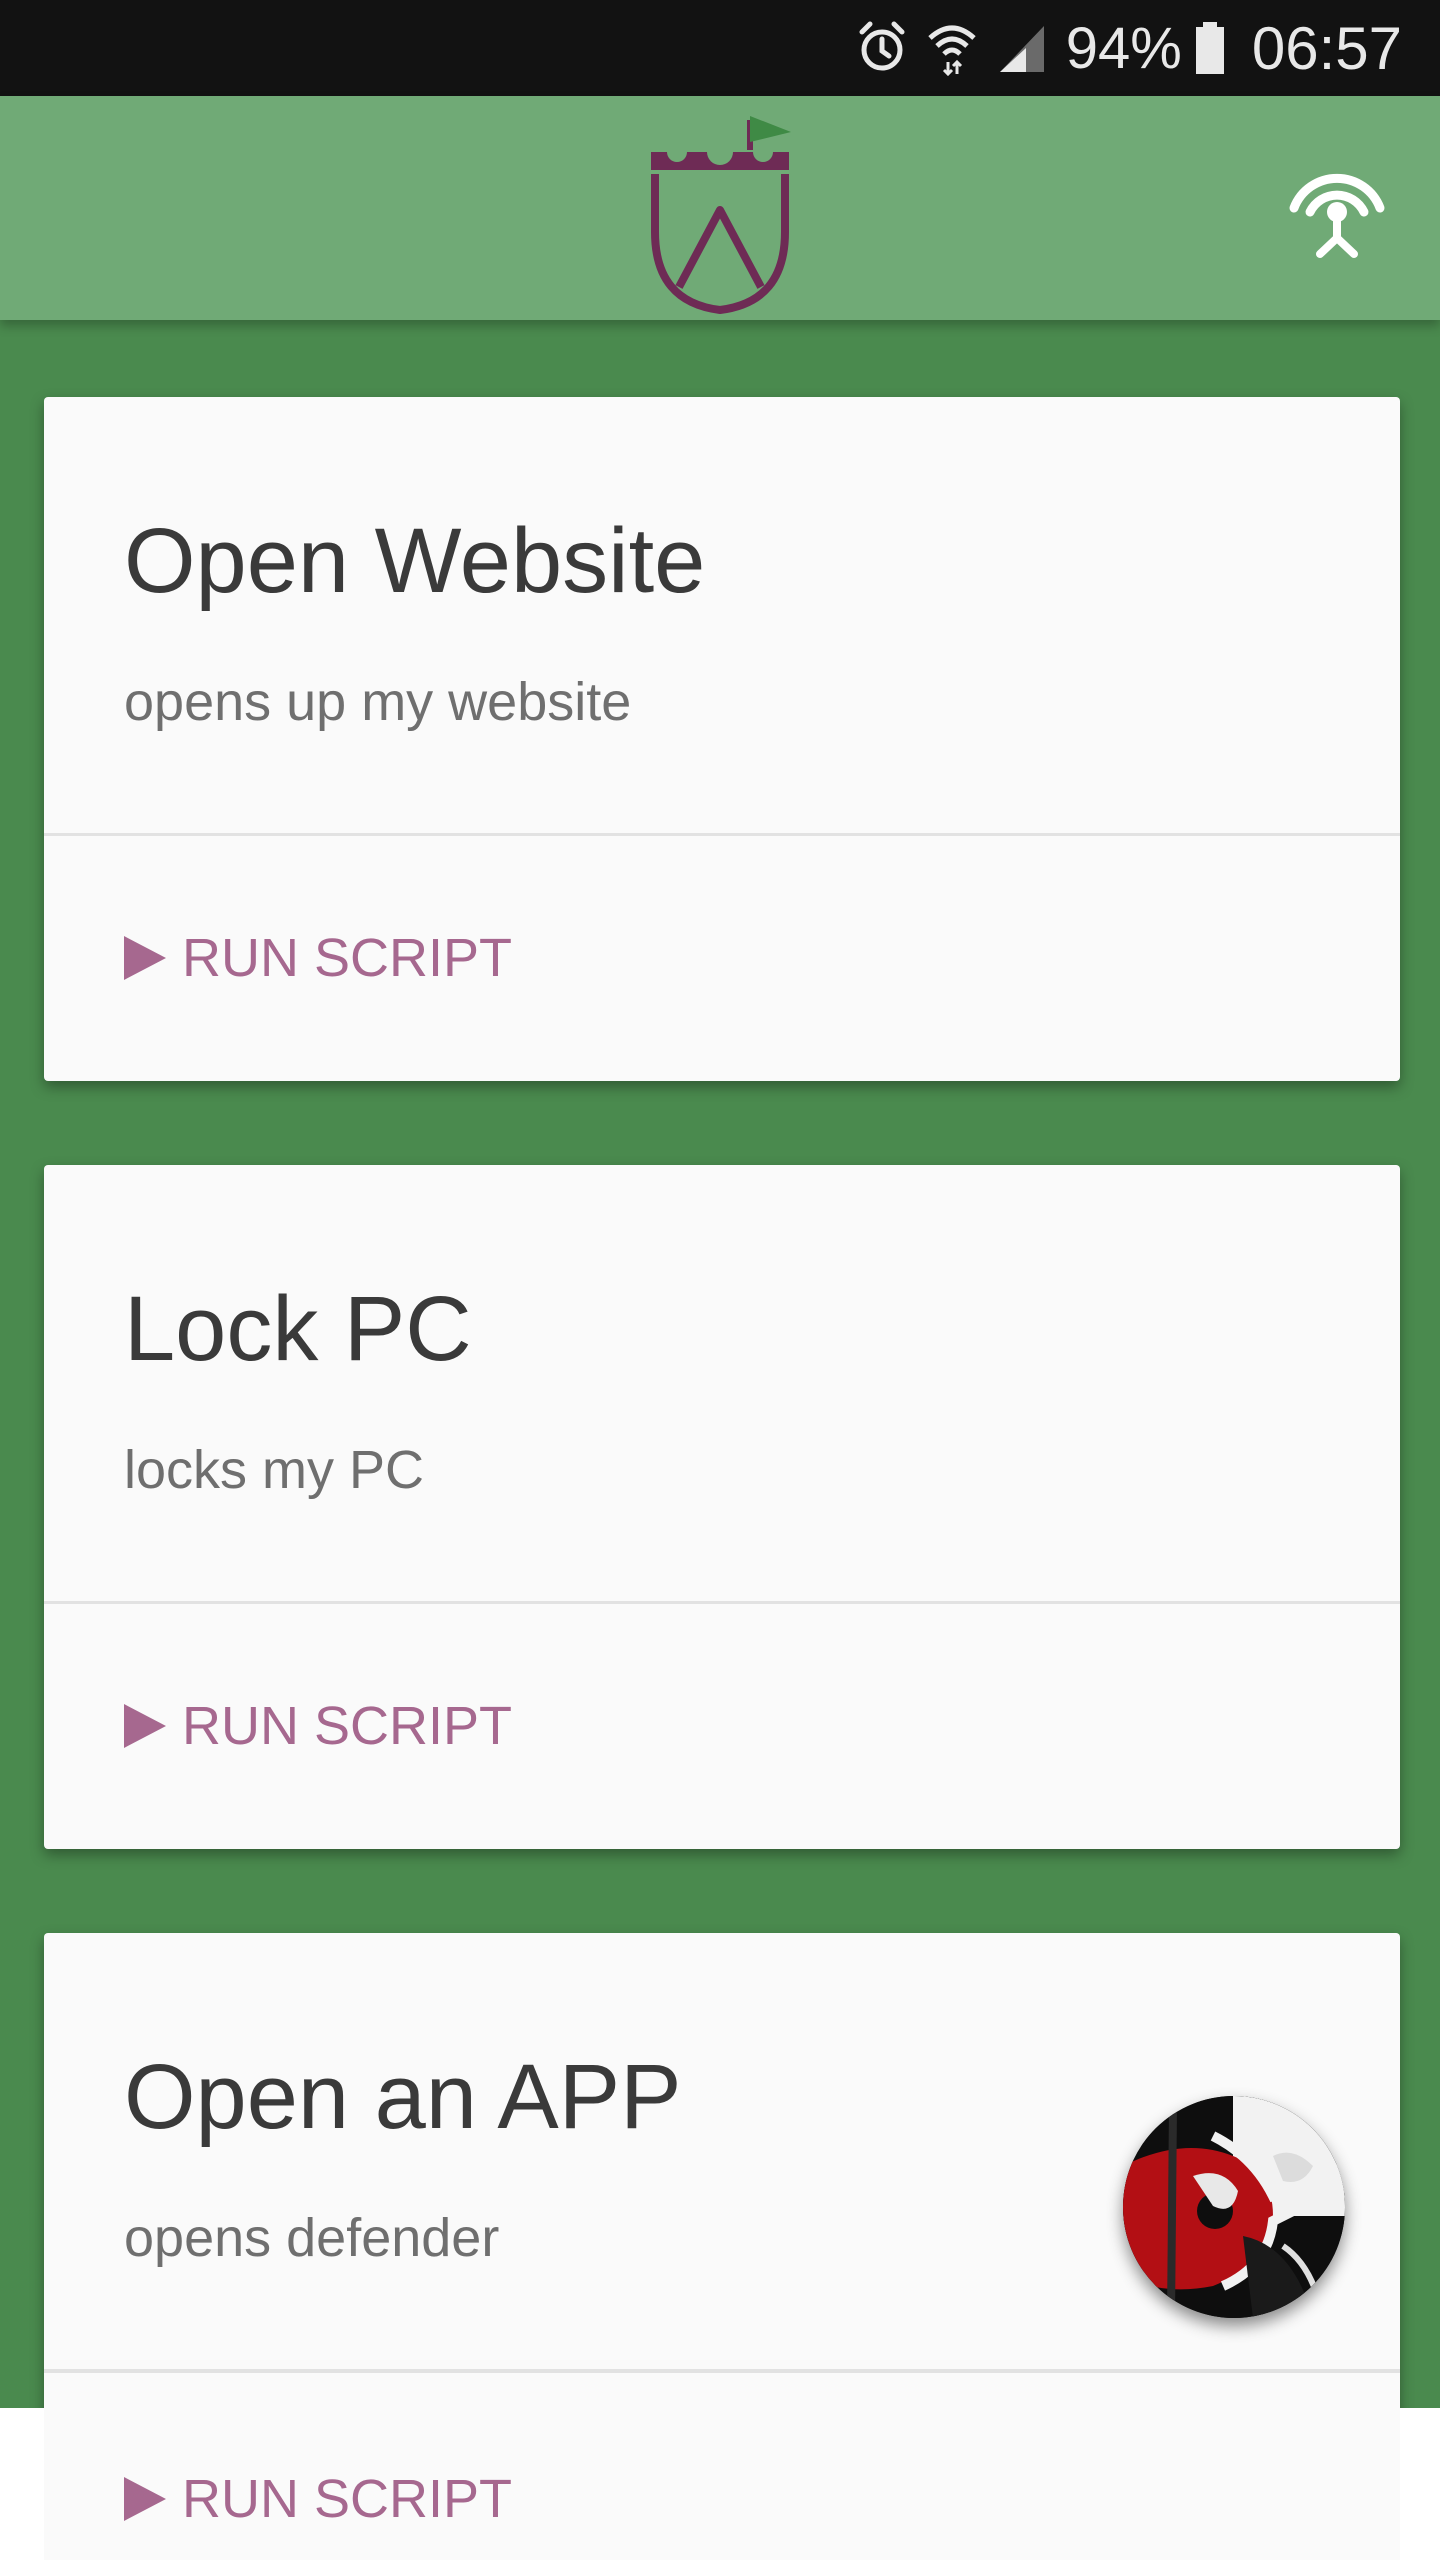 The height and width of the screenshot is (2560, 1440). I want to click on script-title: Open an APP, so click(403, 2097).